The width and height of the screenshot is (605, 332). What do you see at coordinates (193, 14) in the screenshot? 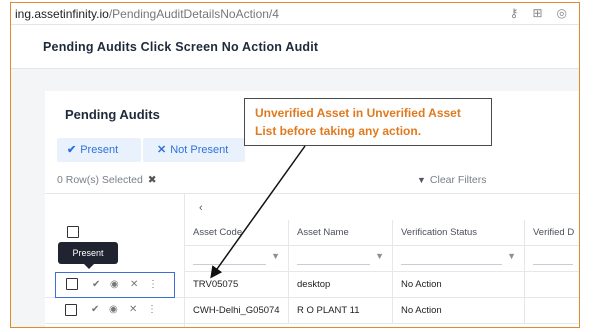
I see `url-path: /PendingAuditDetailsNoAction/4` at bounding box center [193, 14].